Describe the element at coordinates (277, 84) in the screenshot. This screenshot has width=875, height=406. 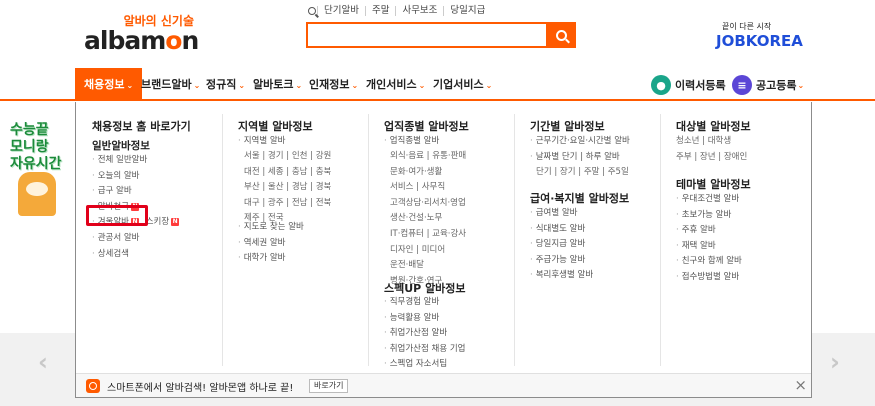
I see `nav-alba-talk: 알바토크 ⌄` at that location.